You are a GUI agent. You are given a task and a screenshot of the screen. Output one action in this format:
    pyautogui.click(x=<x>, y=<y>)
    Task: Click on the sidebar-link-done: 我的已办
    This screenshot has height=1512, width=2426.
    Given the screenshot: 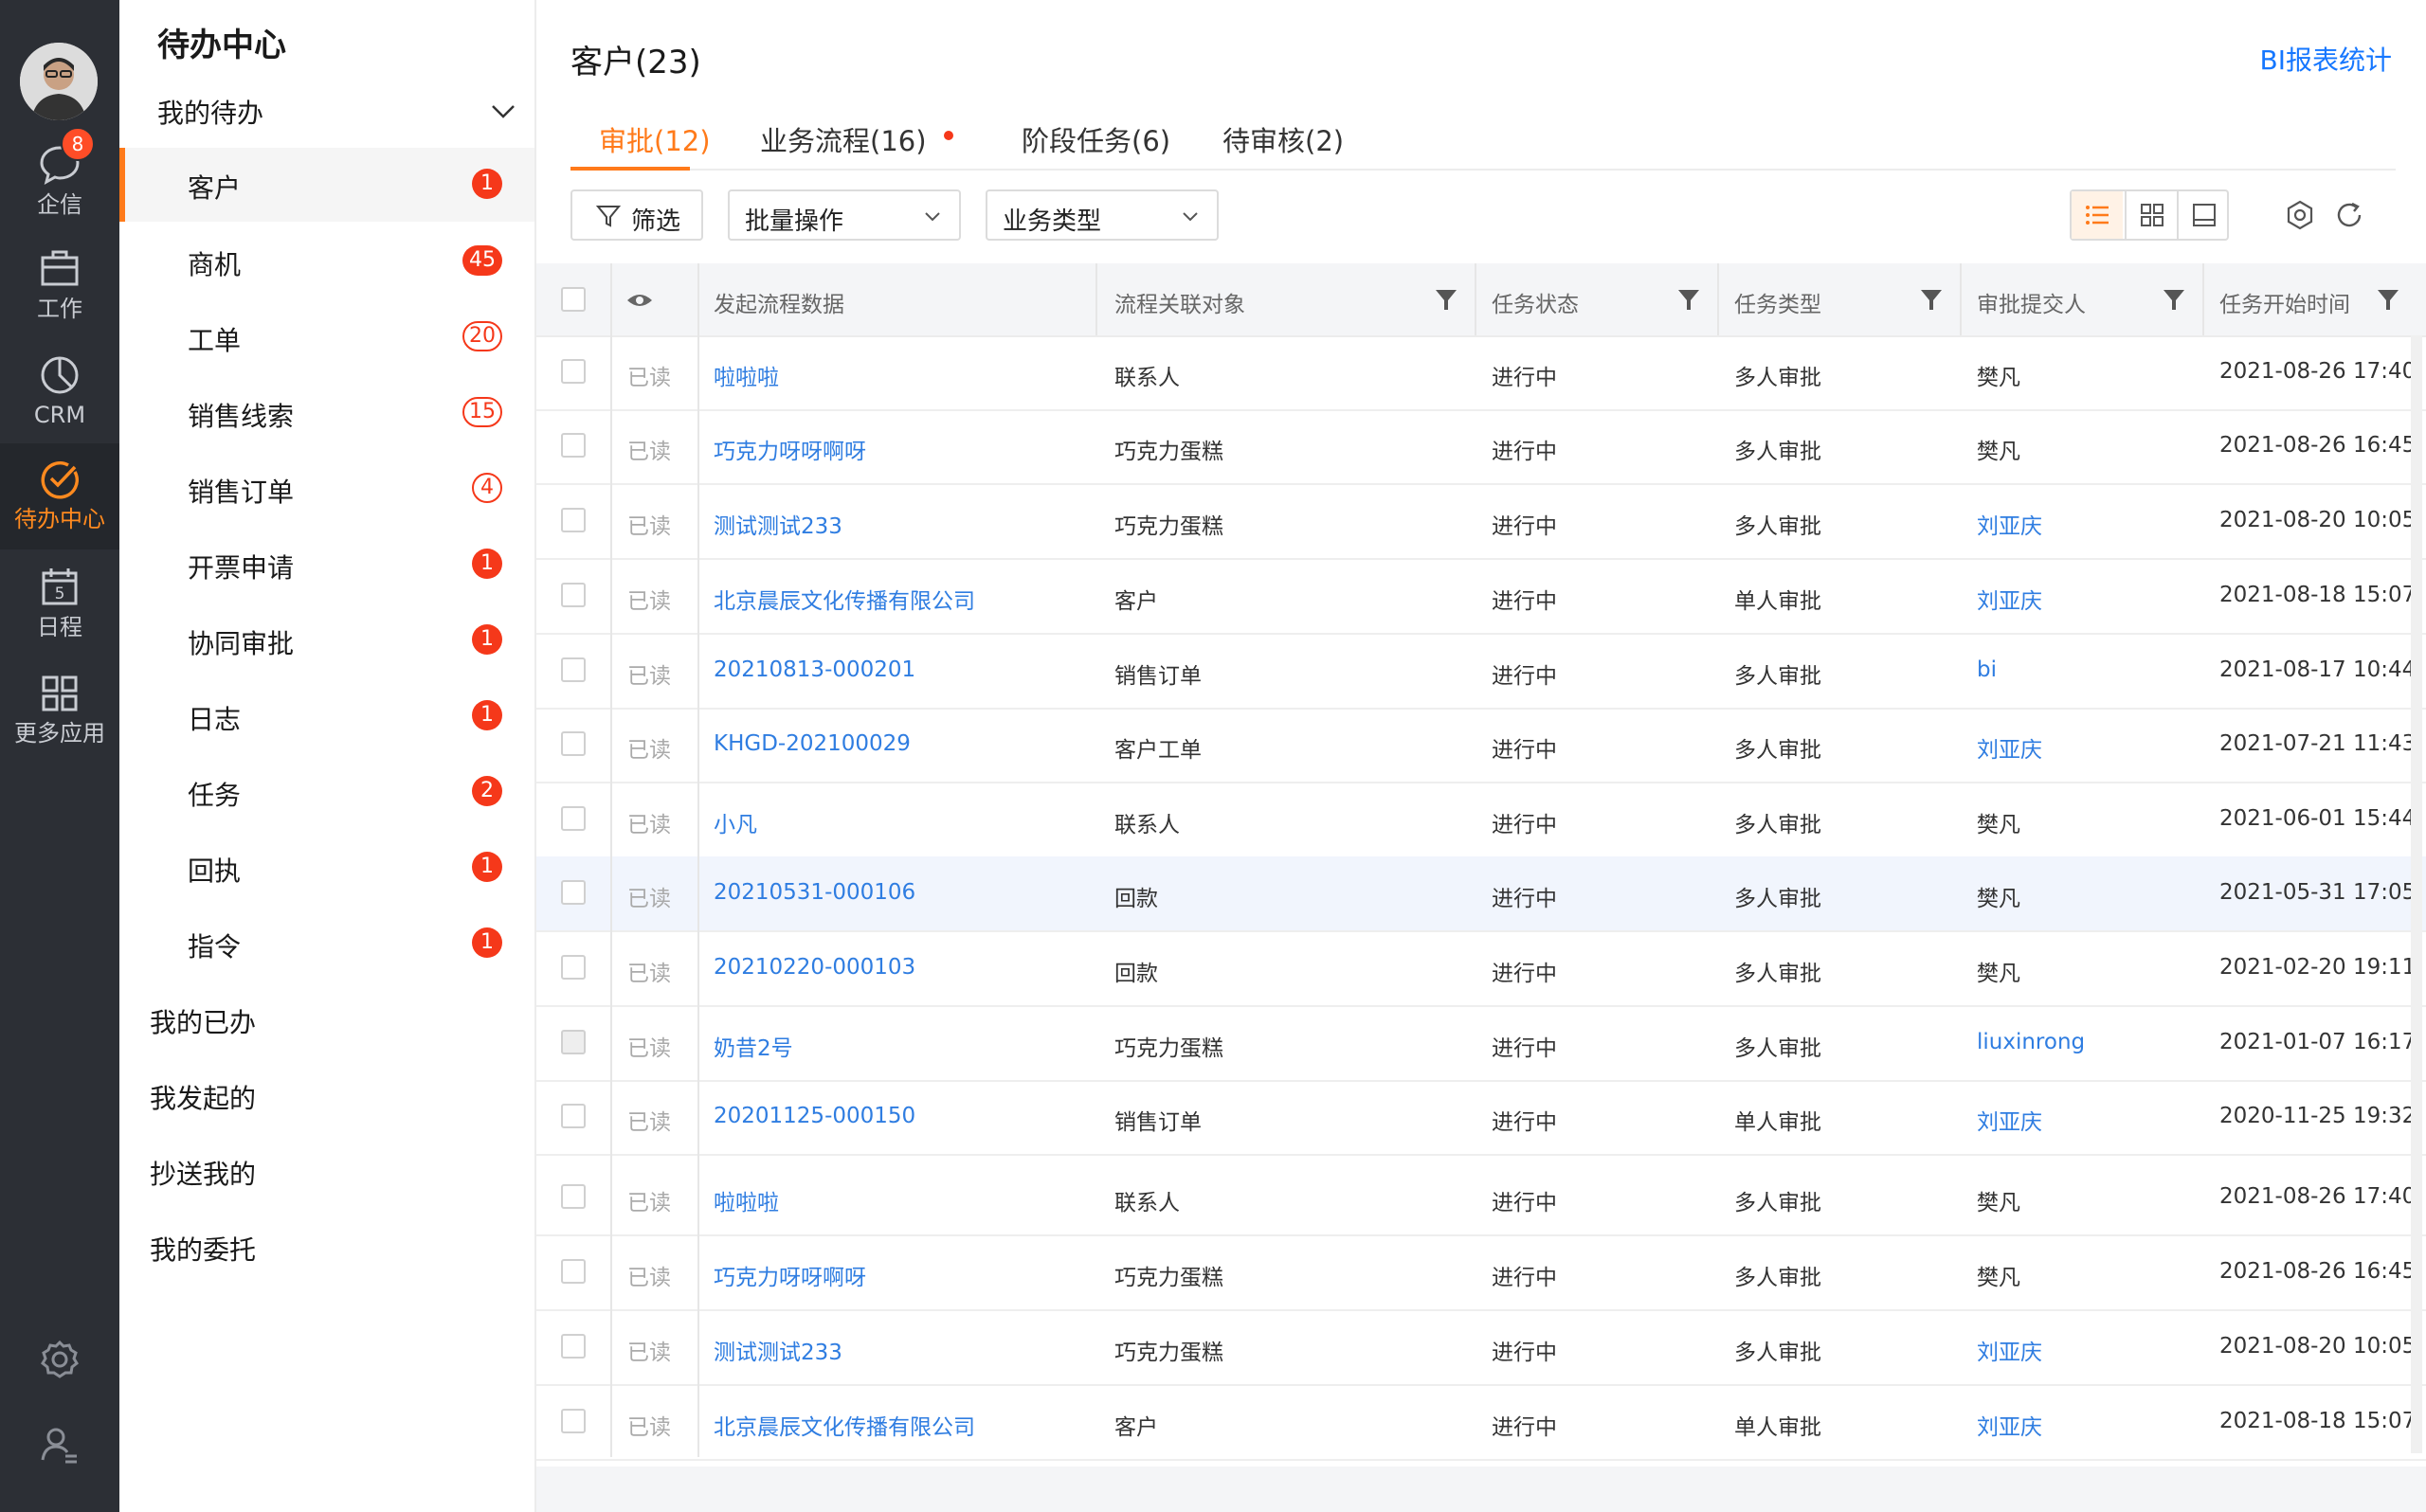 What is the action you would take?
    pyautogui.click(x=203, y=1021)
    